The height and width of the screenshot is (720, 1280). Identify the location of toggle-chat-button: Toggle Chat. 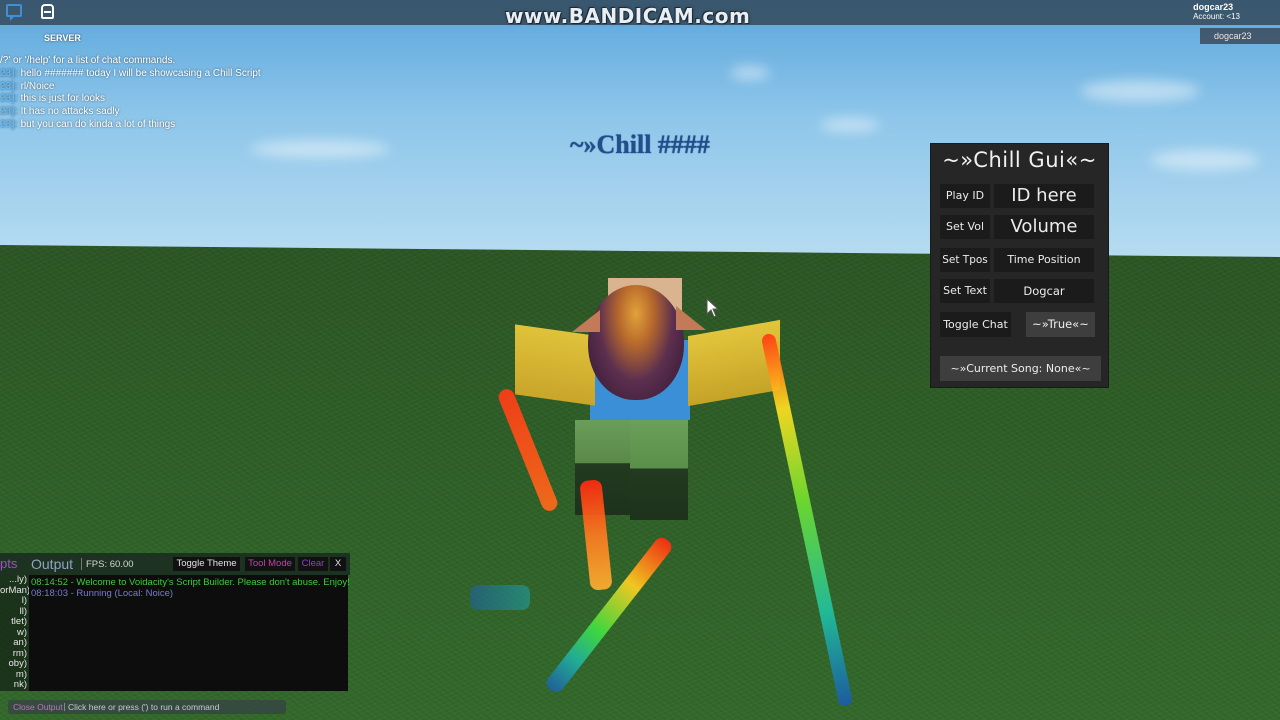
(975, 324).